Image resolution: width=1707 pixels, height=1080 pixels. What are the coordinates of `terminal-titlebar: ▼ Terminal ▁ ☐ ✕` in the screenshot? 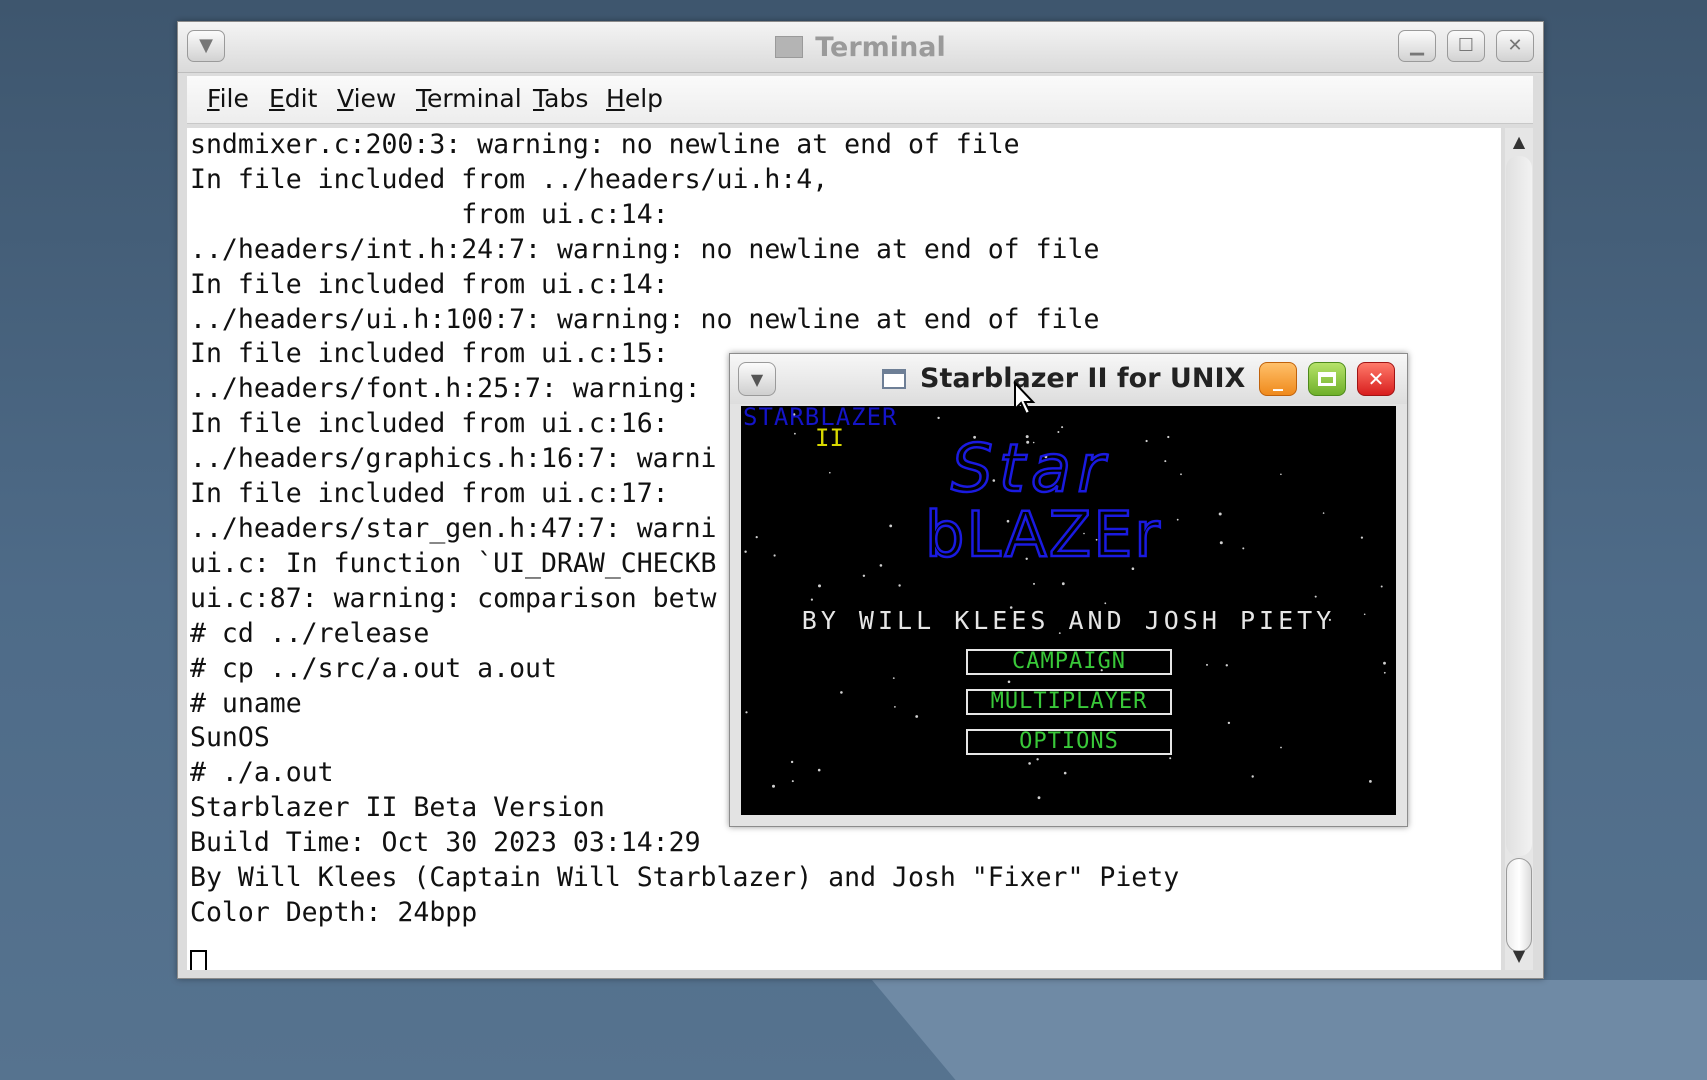 It's located at (860, 47).